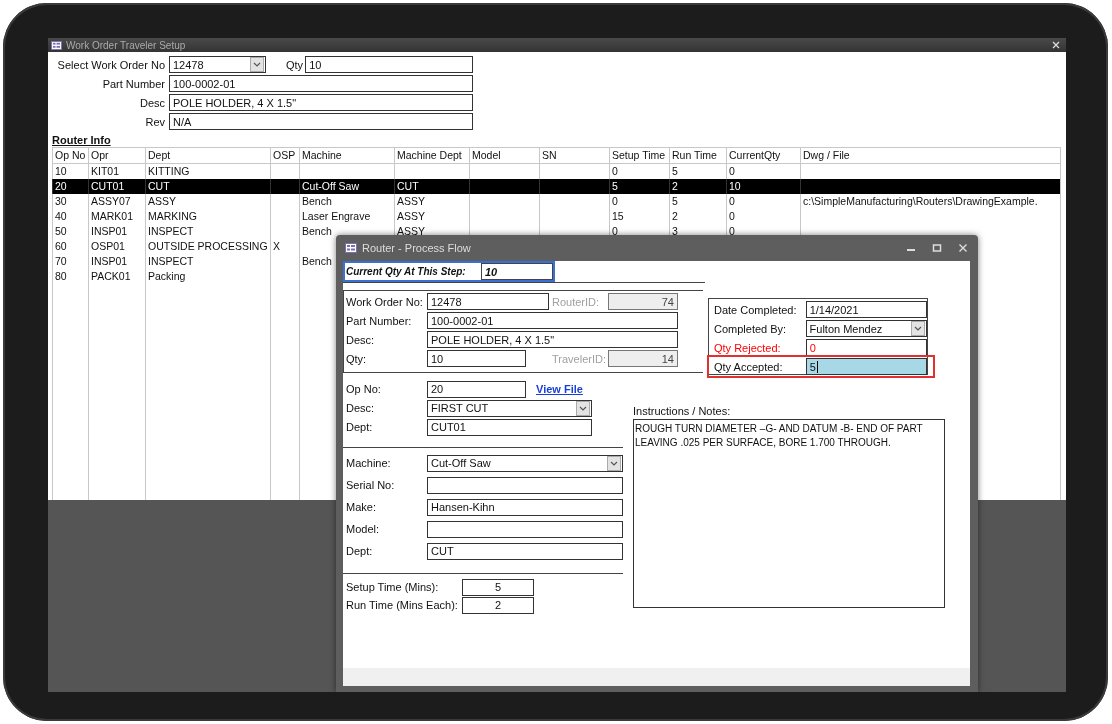 This screenshot has width=1112, height=724. What do you see at coordinates (393, 587) in the screenshot?
I see `field-label: Setup Time (Mins):` at bounding box center [393, 587].